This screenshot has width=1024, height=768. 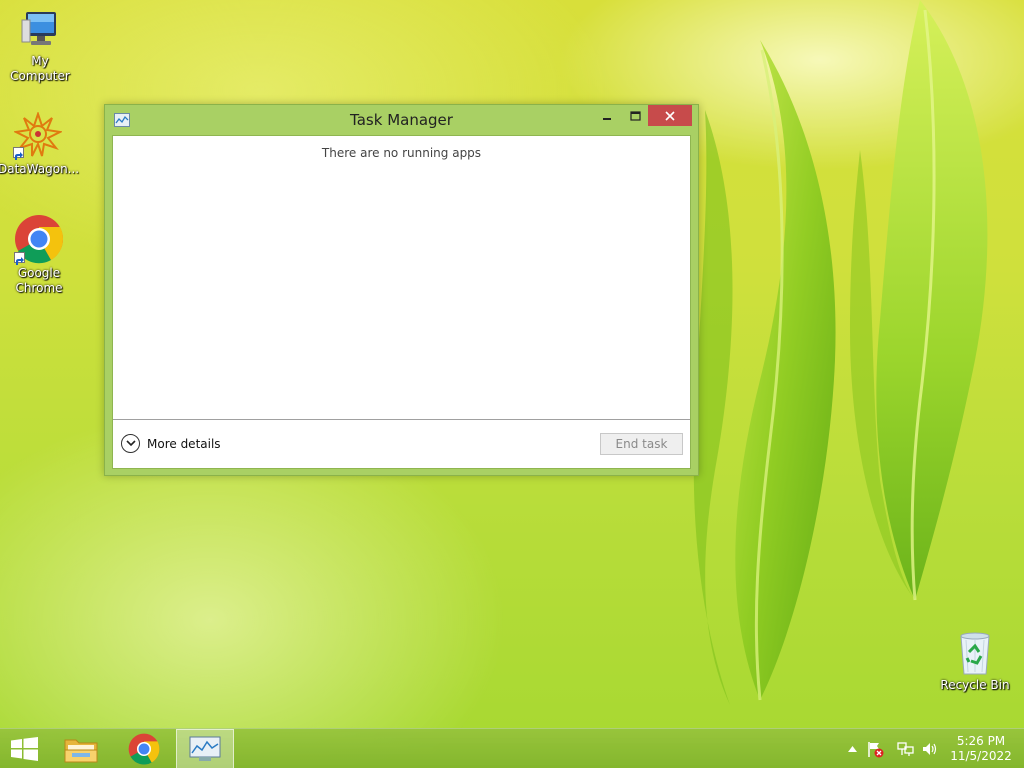 I want to click on folder-icon, so click(x=81, y=751).